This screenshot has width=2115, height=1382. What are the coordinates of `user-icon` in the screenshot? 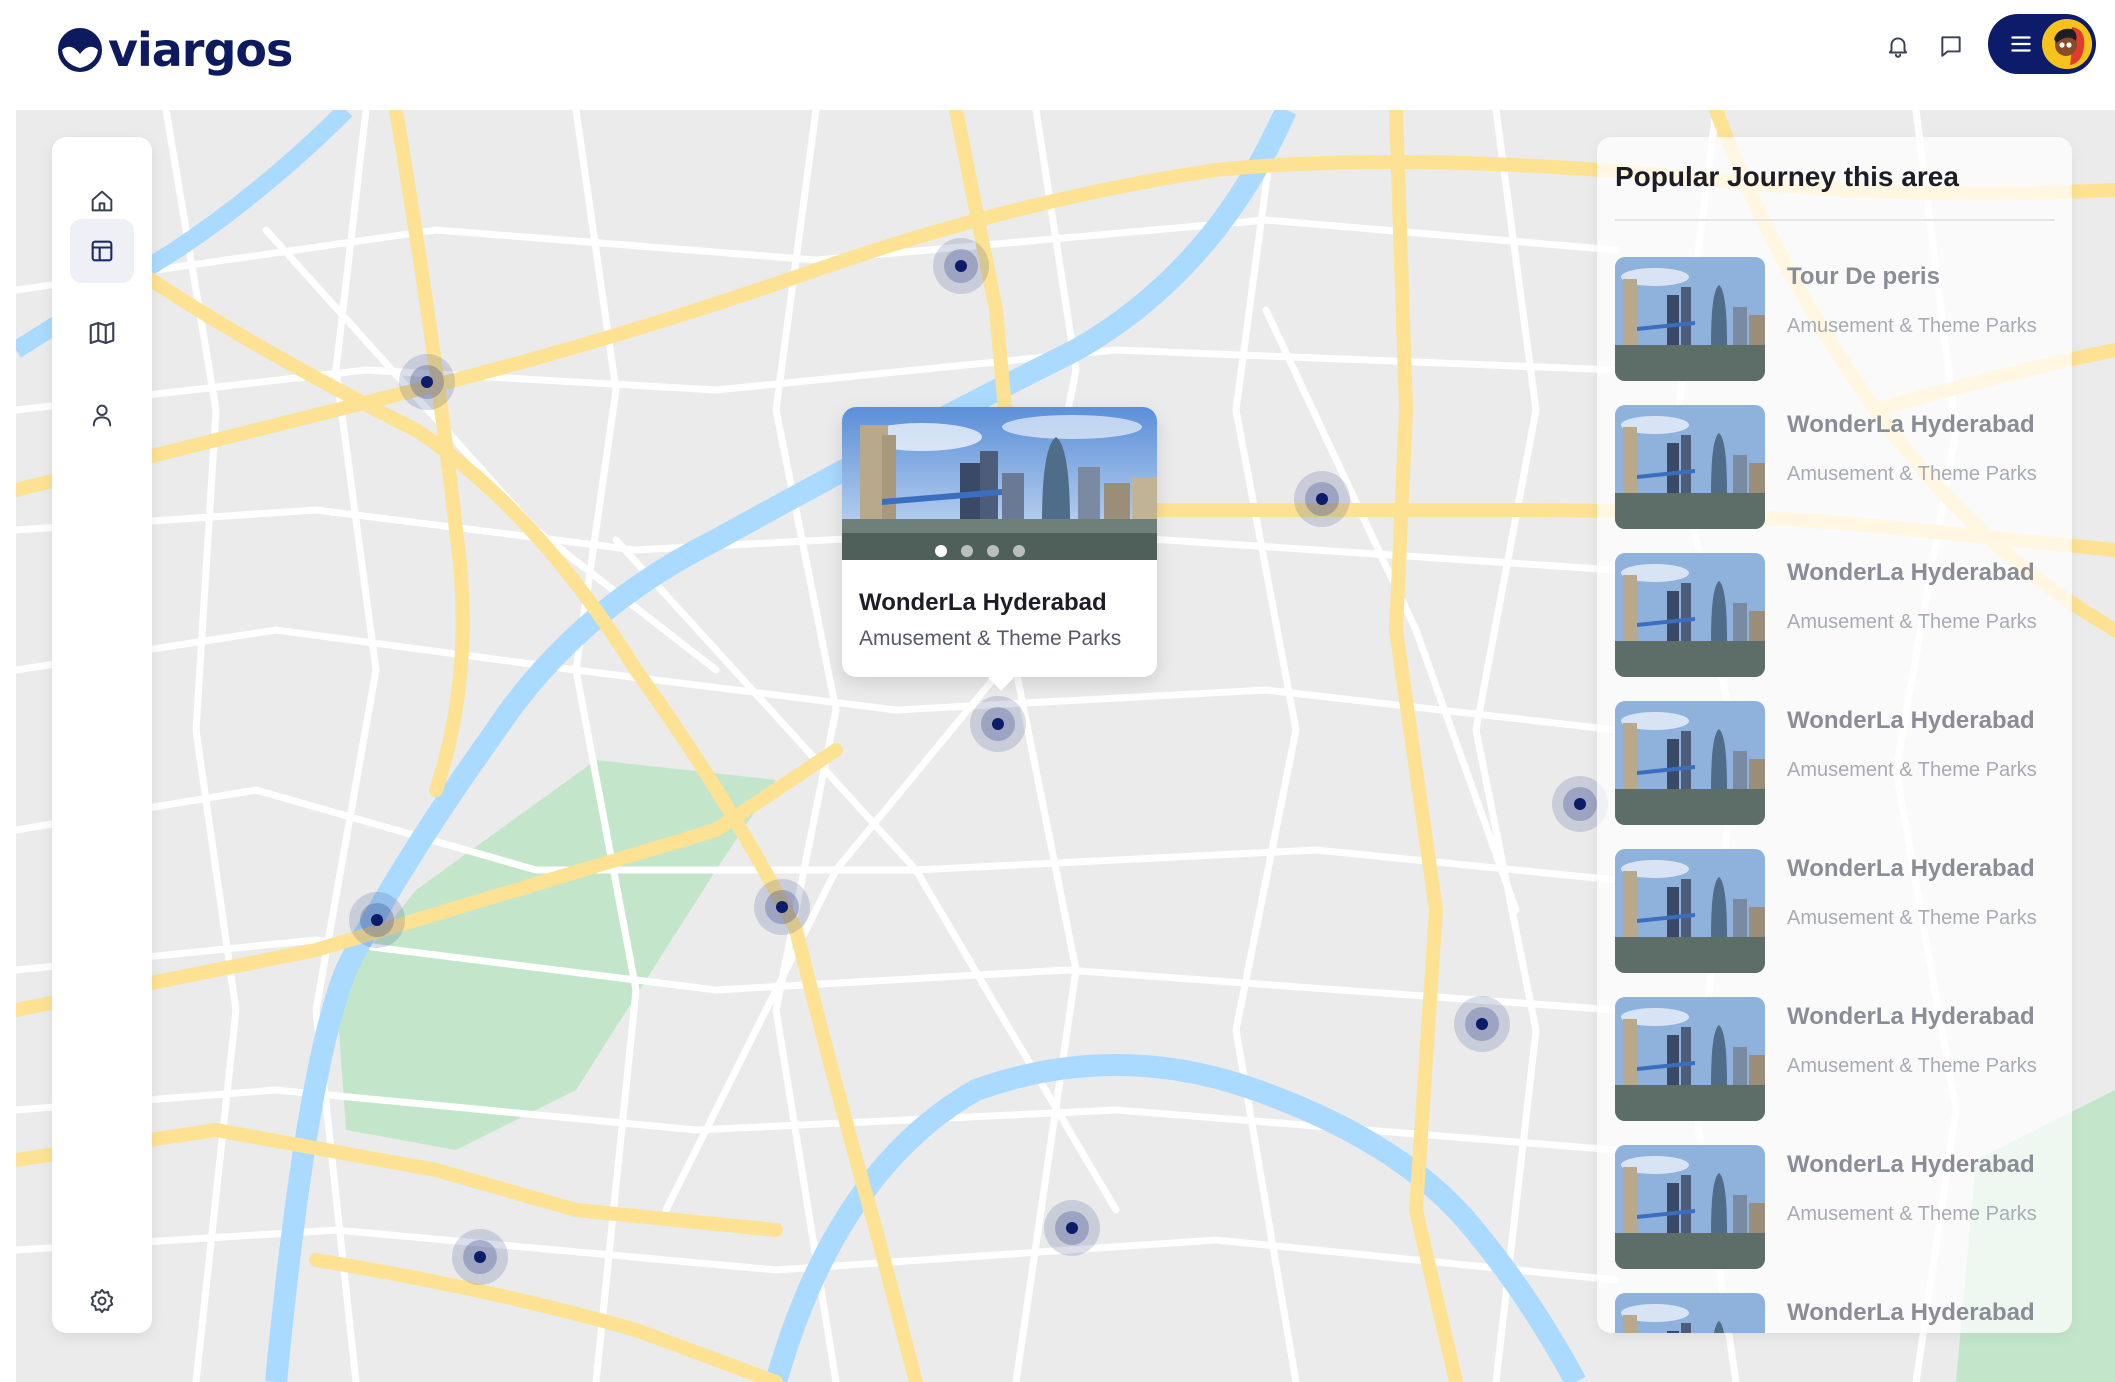 It's located at (102, 415).